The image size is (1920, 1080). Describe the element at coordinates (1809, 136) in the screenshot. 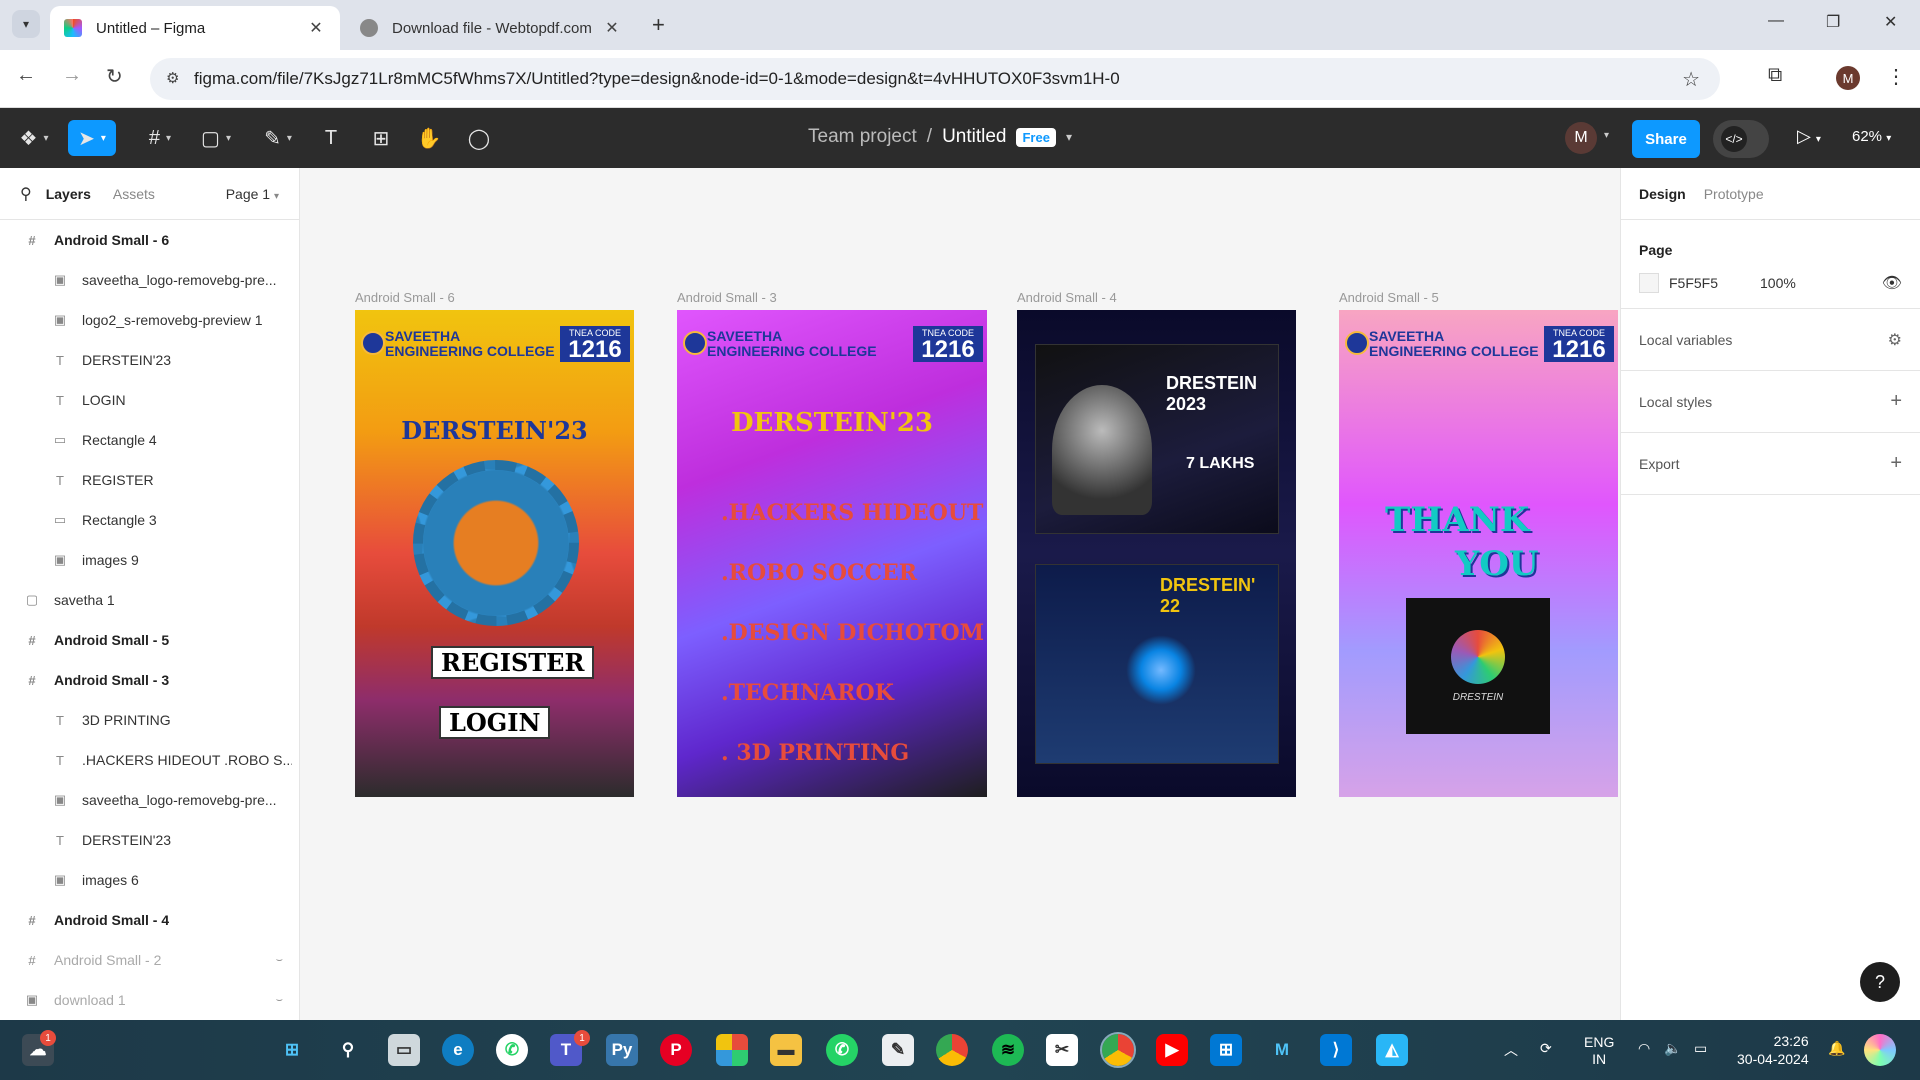

I see `present-icon: ▷ ▾` at that location.